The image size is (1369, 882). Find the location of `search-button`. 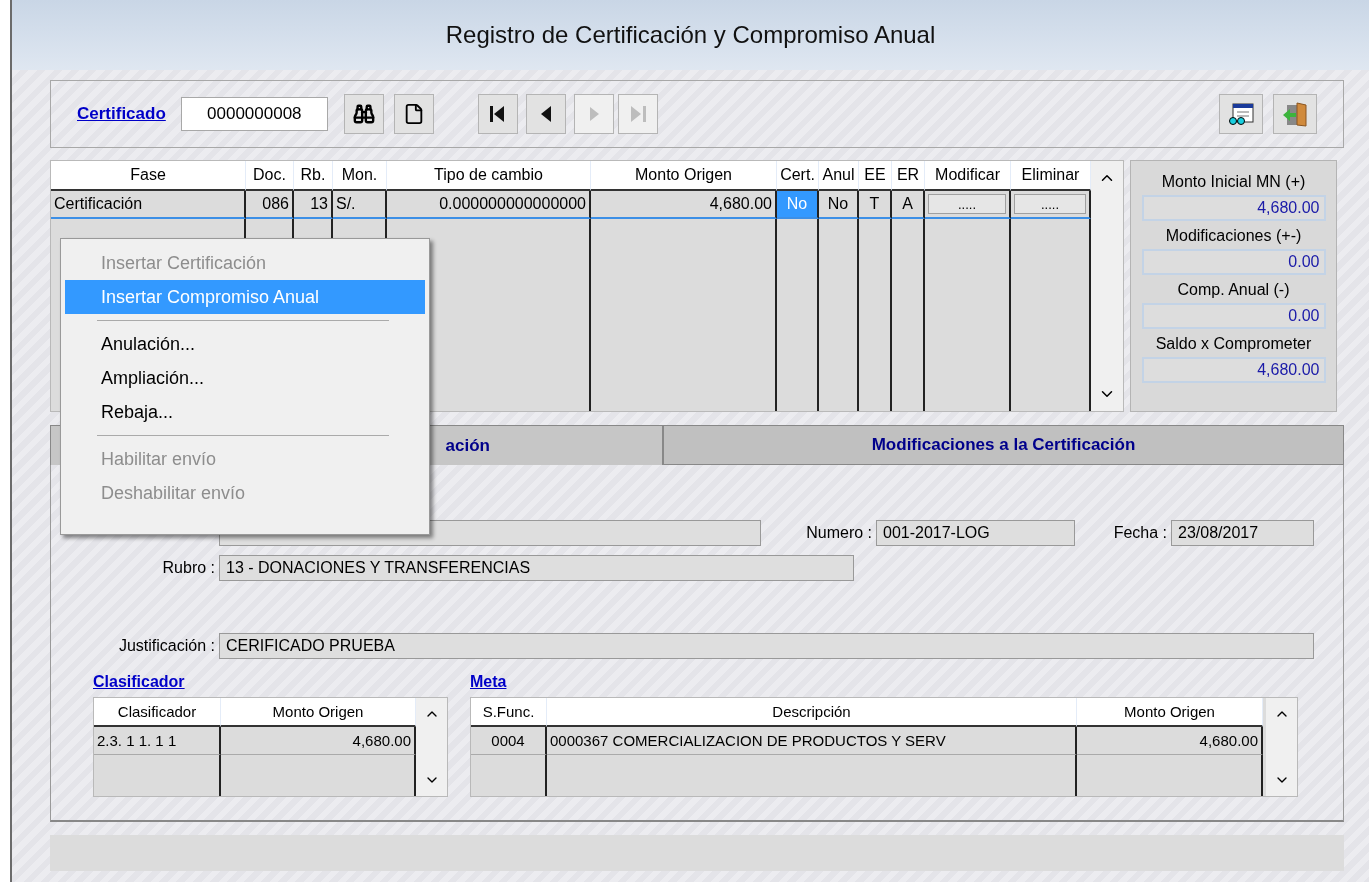

search-button is located at coordinates (363, 114).